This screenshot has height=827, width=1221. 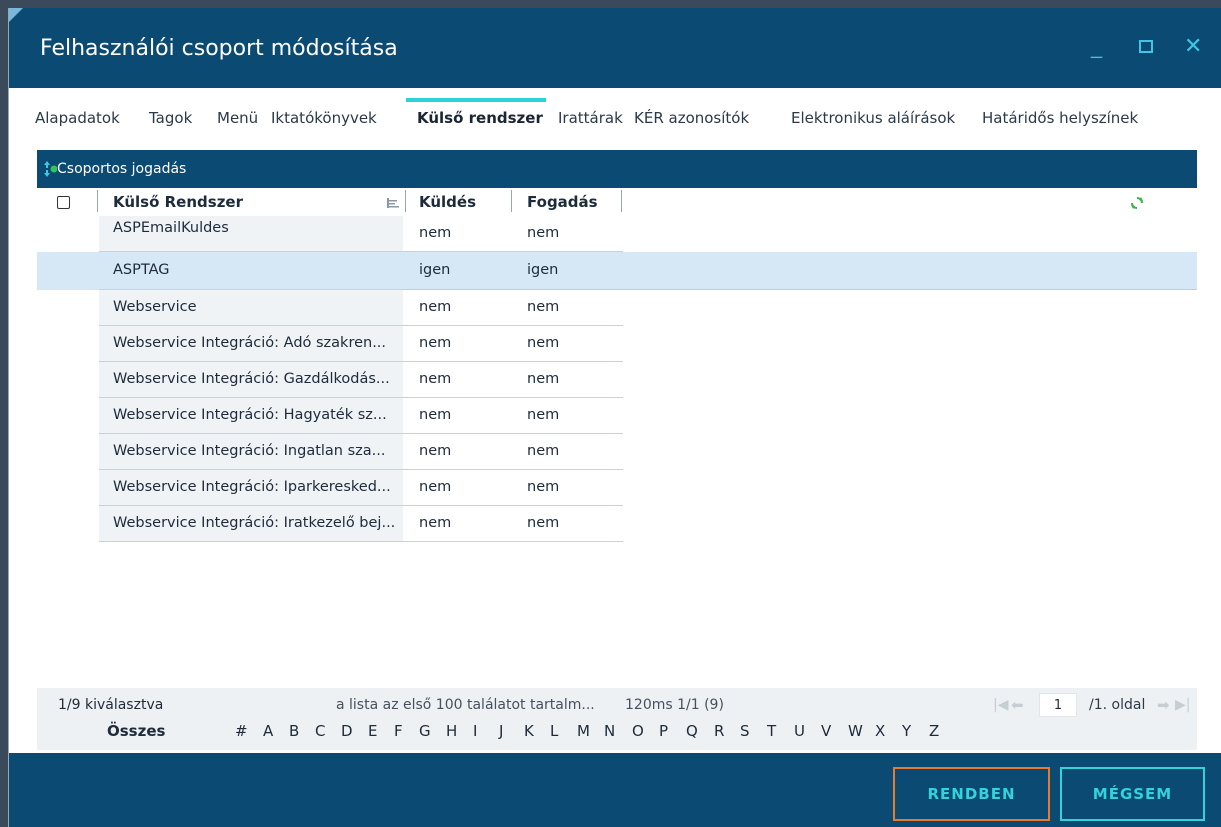 What do you see at coordinates (1163, 705) in the screenshot?
I see `next-page-icon: ➡` at bounding box center [1163, 705].